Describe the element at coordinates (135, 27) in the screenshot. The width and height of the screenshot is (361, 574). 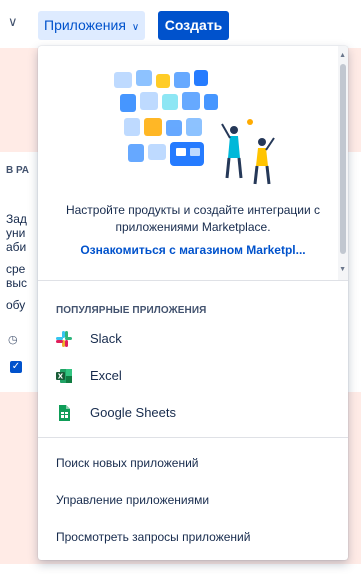
I see `chevron-down-icon: ∨` at that location.